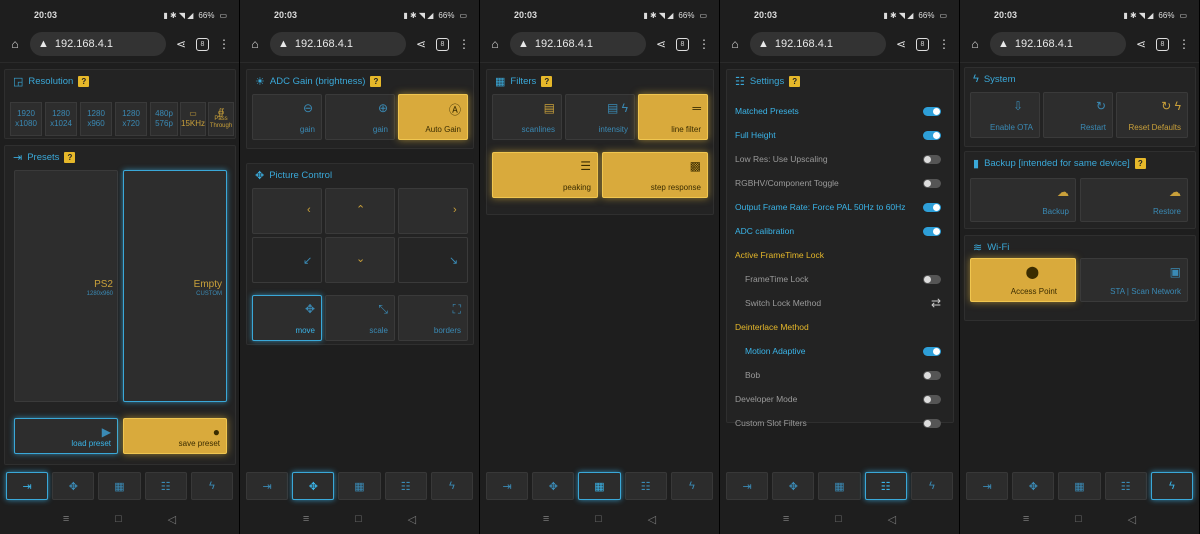 The height and width of the screenshot is (534, 1200). Describe the element at coordinates (673, 117) in the screenshot. I see `line-filter-button: ═ line filter` at that location.